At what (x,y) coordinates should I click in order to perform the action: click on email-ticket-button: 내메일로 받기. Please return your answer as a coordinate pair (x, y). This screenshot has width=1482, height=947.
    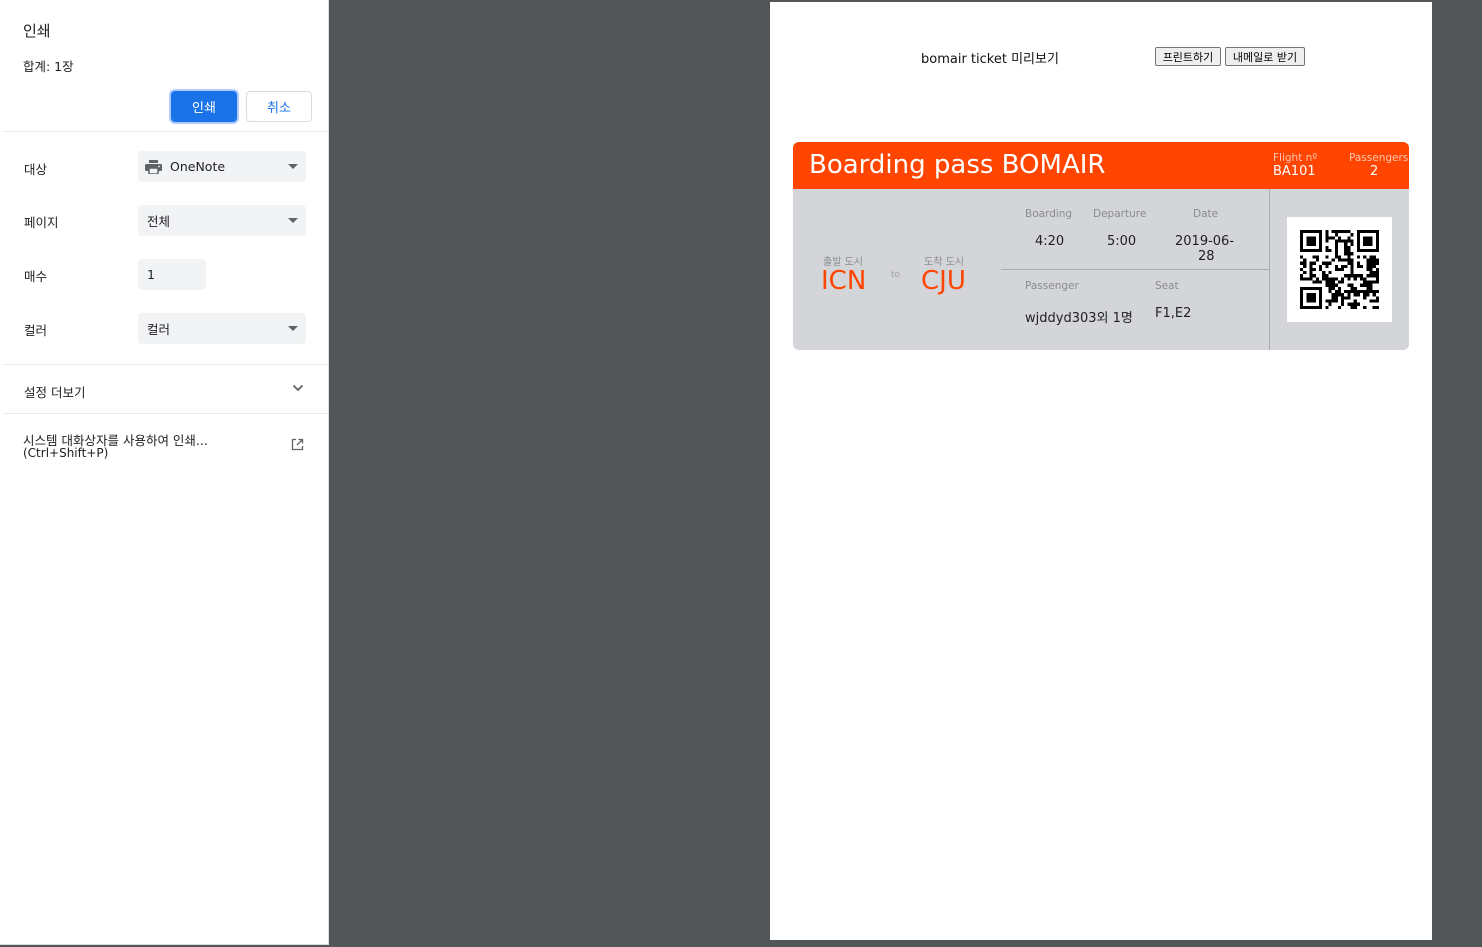
    Looking at the image, I should click on (1265, 56).